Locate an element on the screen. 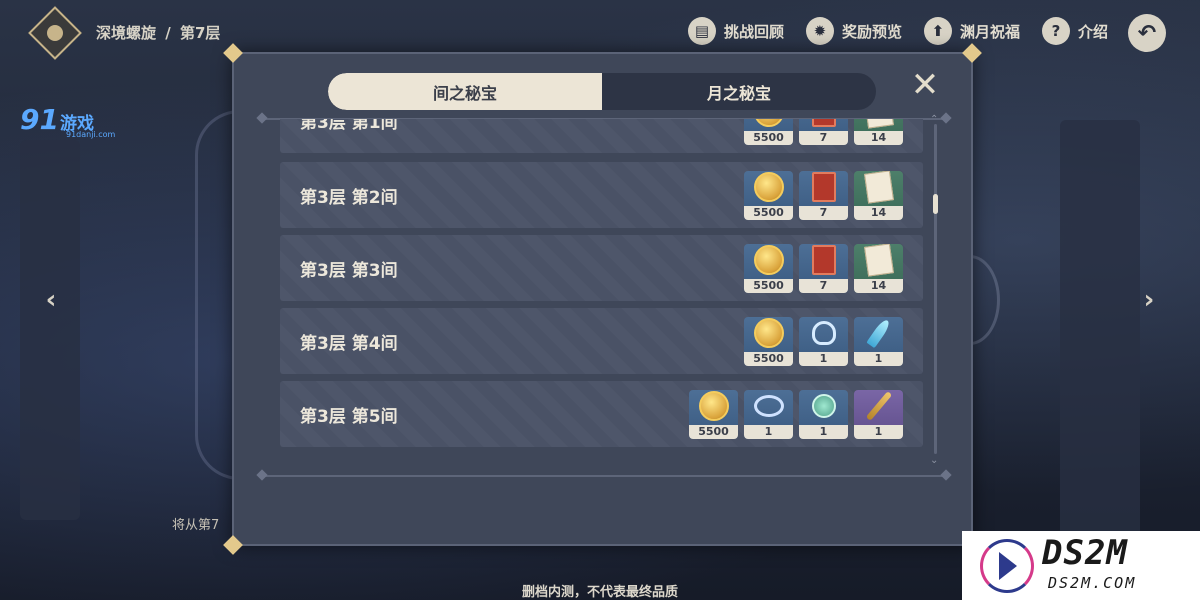  artifact-goblet-icon is located at coordinates (823, 333).